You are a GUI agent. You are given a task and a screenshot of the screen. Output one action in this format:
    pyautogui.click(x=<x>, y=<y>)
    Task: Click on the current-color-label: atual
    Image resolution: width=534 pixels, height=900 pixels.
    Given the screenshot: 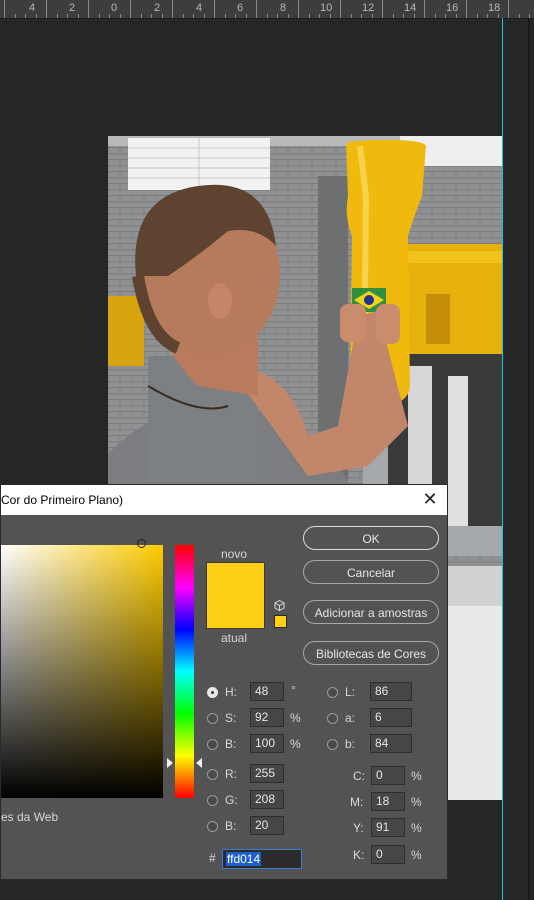 What is the action you would take?
    pyautogui.click(x=234, y=638)
    